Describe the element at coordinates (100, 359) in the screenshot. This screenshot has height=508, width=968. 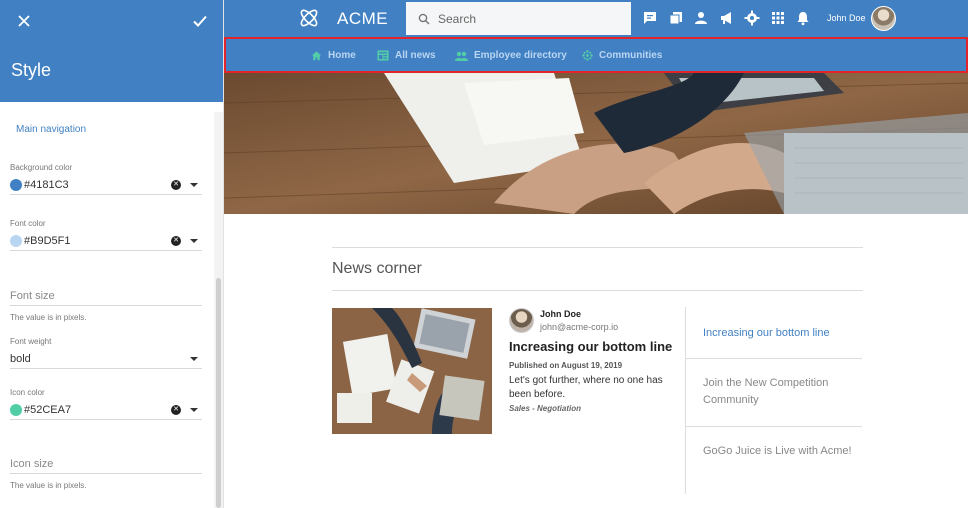
I see `font-weight-value: bold` at that location.